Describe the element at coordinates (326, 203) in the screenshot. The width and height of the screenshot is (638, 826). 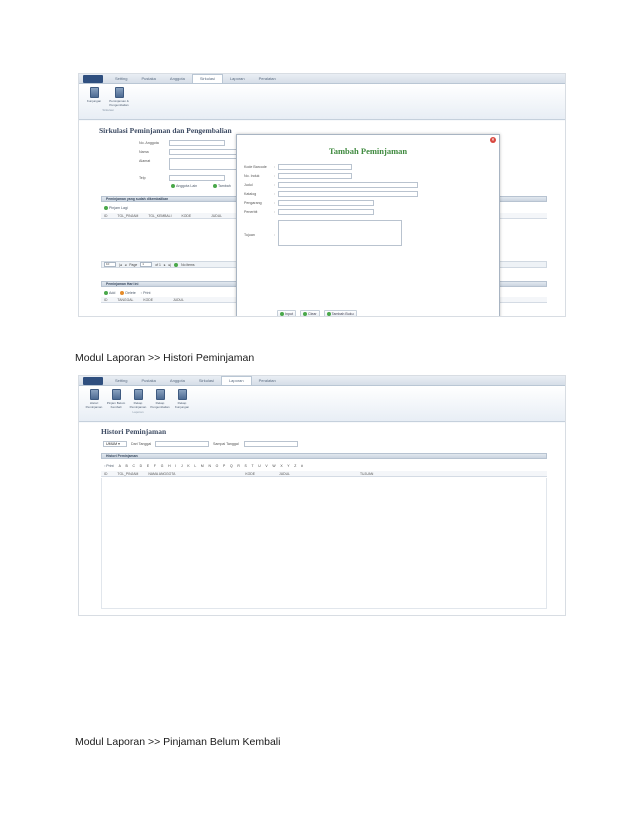
I see `pengarang-input` at that location.